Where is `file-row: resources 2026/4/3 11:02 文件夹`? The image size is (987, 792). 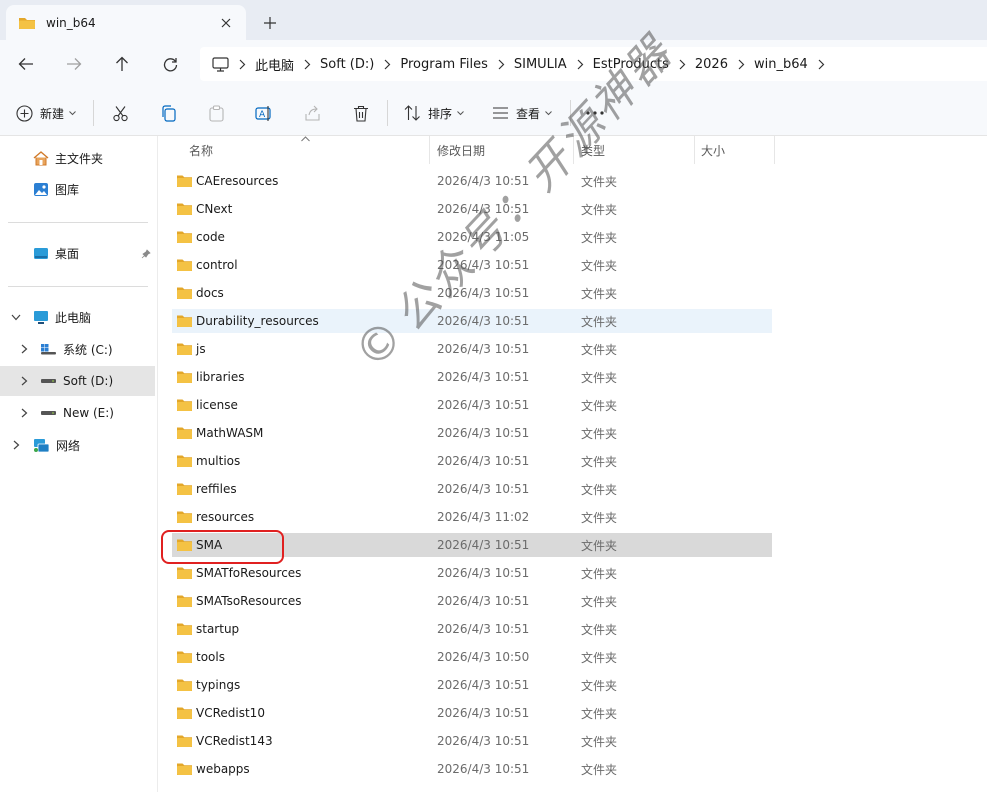
file-row: resources 2026/4/3 11:02 文件夹 is located at coordinates (472, 517).